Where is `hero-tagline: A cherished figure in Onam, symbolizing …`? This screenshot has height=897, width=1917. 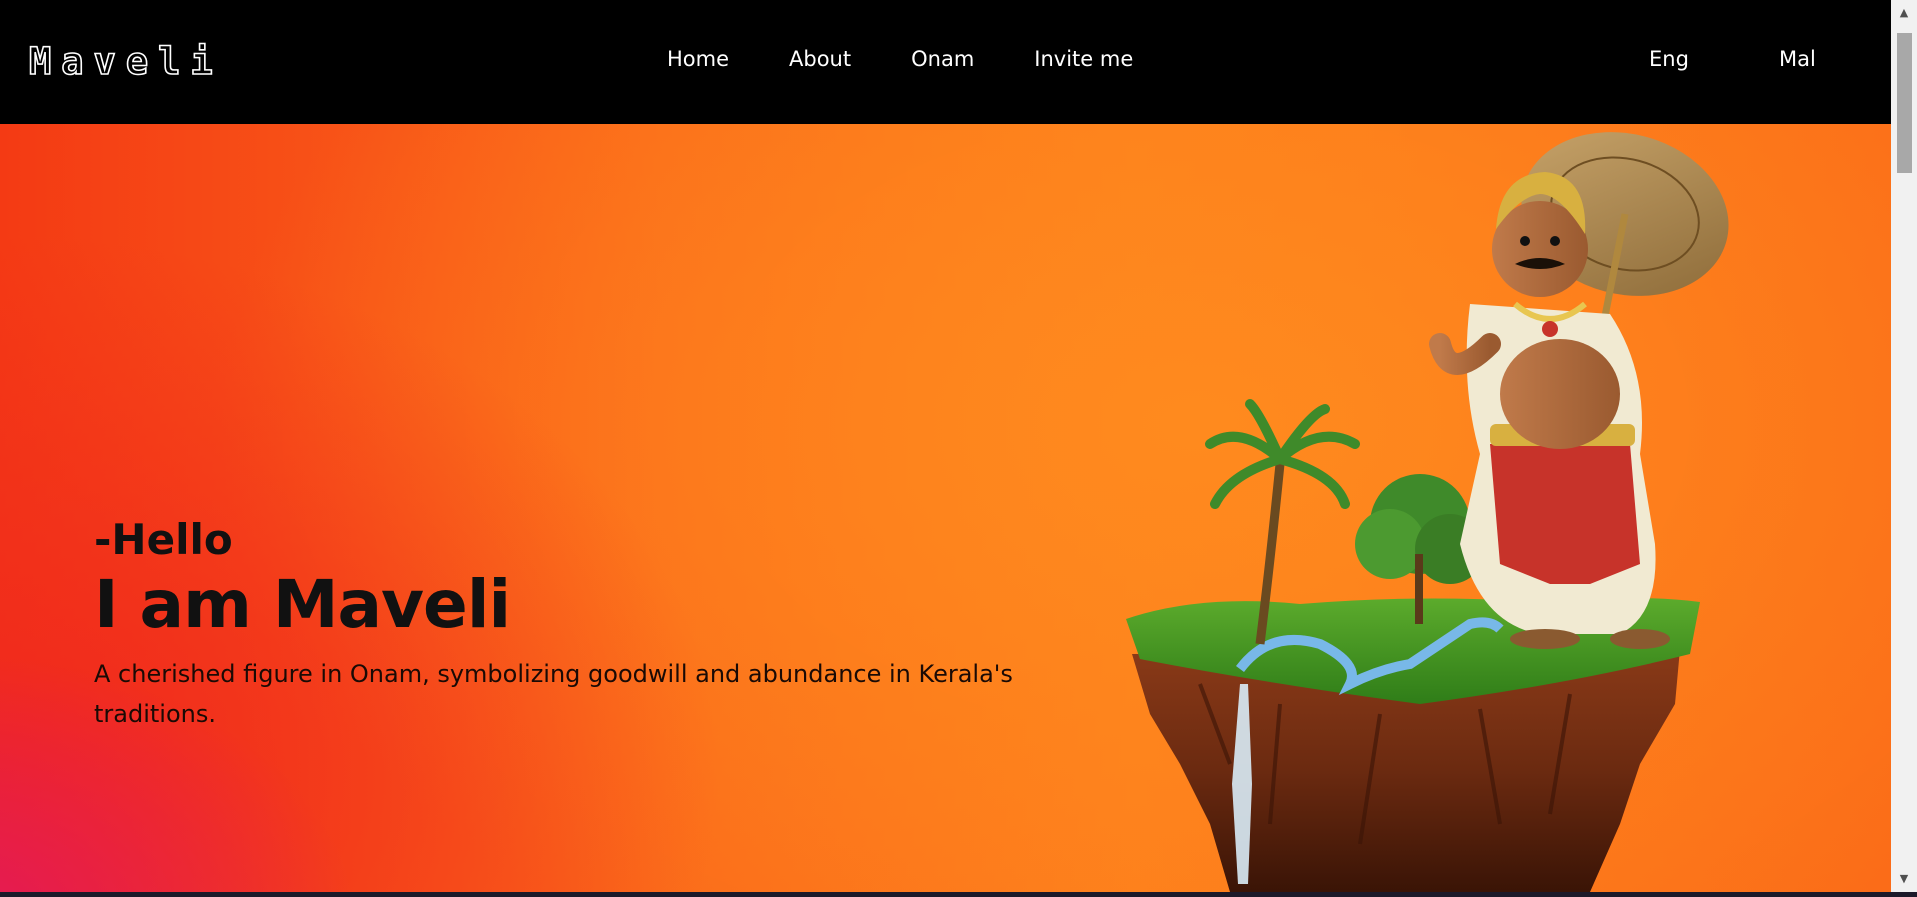 hero-tagline: A cherished figure in Onam, symbolizing … is located at coordinates (553, 694).